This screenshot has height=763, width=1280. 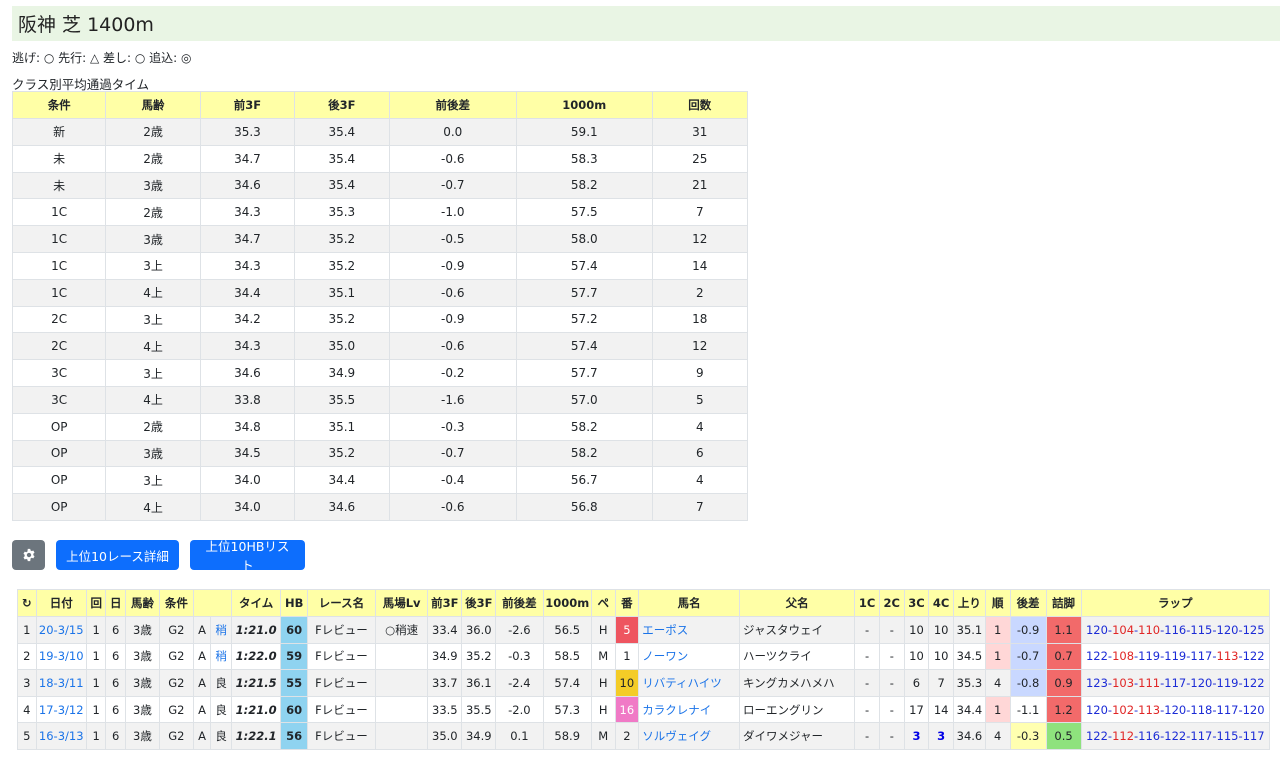 I want to click on race-col-header: 馬齢, so click(x=142, y=603).